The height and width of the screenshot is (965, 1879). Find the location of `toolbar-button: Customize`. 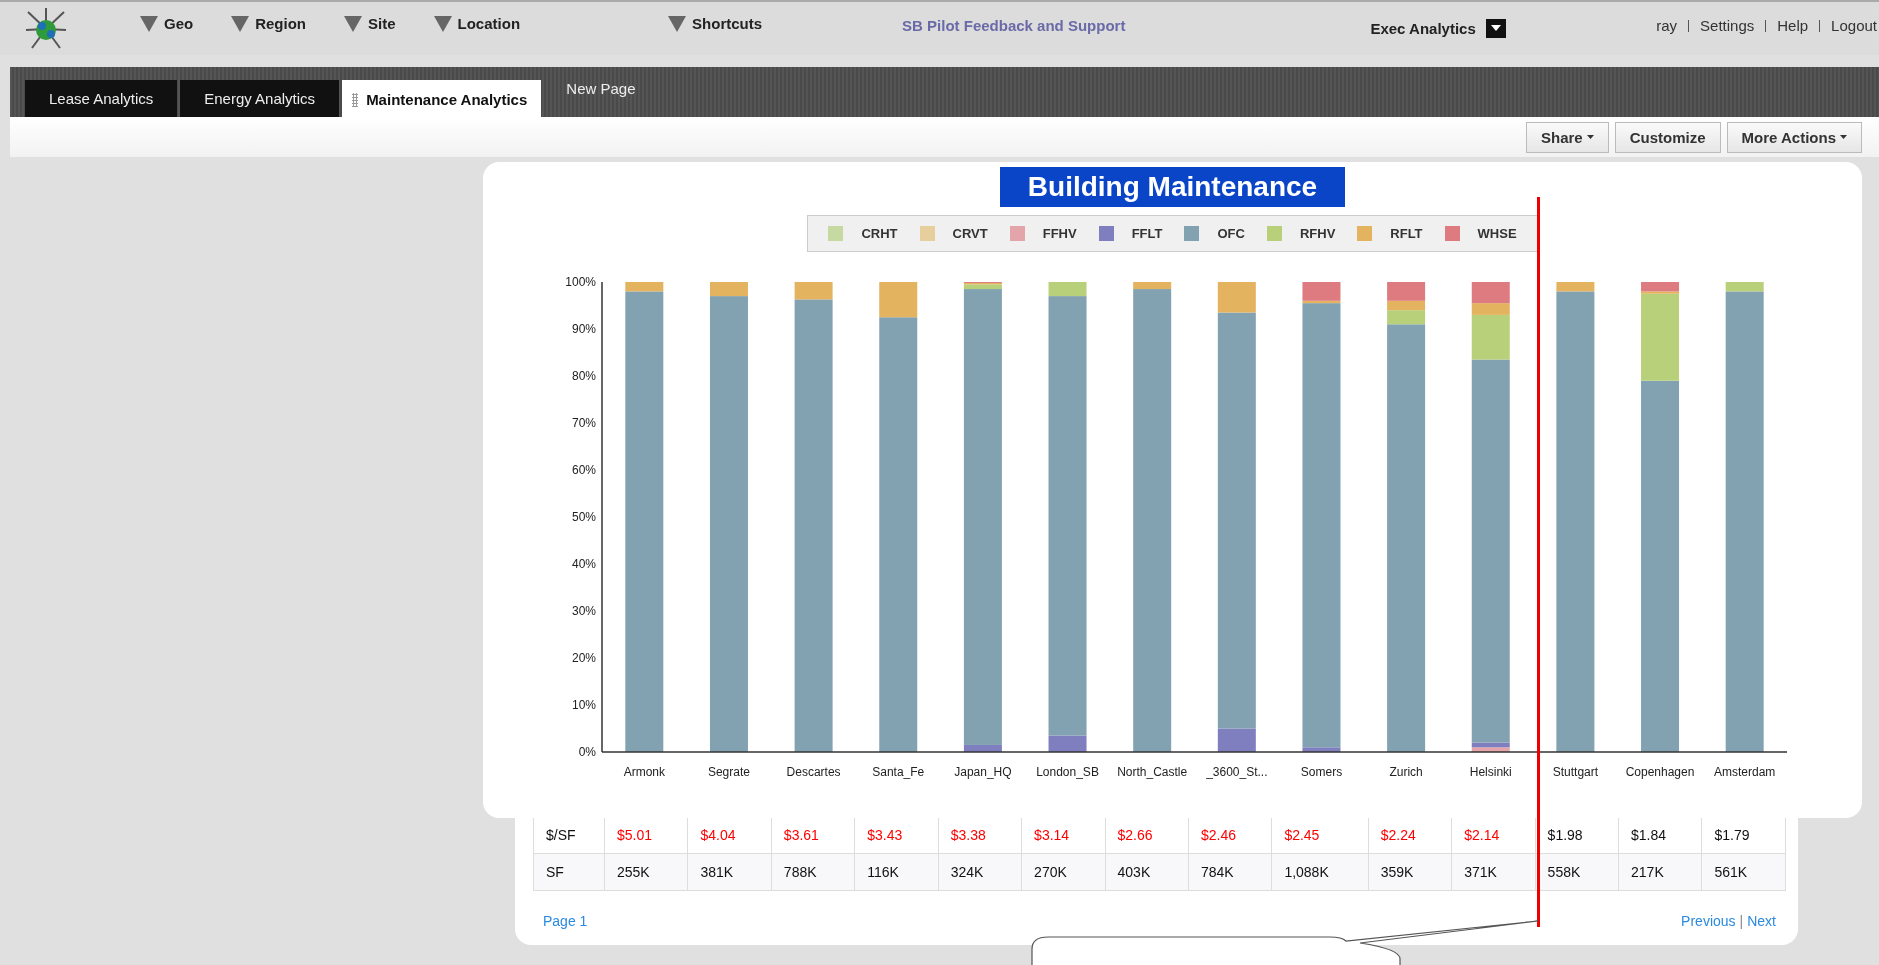

toolbar-button: Customize is located at coordinates (1667, 137).